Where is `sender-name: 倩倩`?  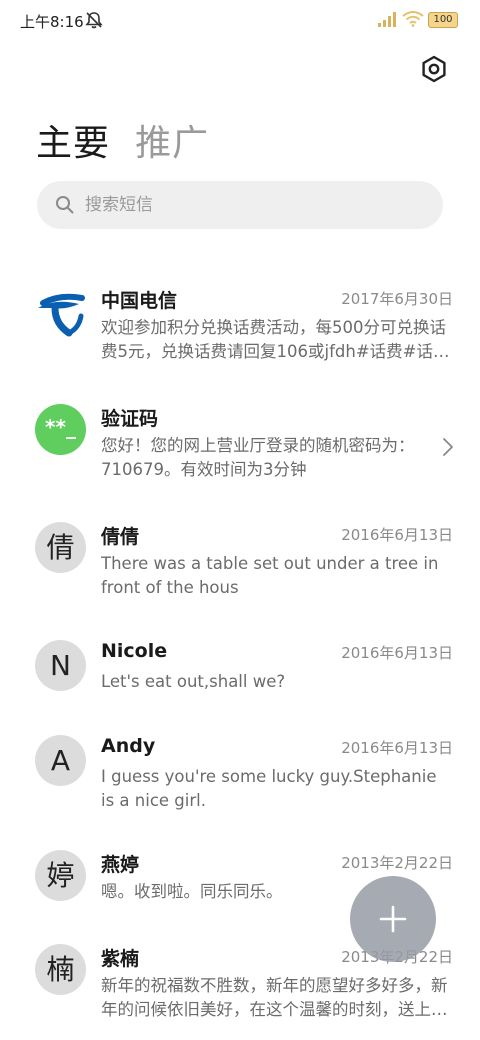
sender-name: 倩倩 is located at coordinates (120, 537).